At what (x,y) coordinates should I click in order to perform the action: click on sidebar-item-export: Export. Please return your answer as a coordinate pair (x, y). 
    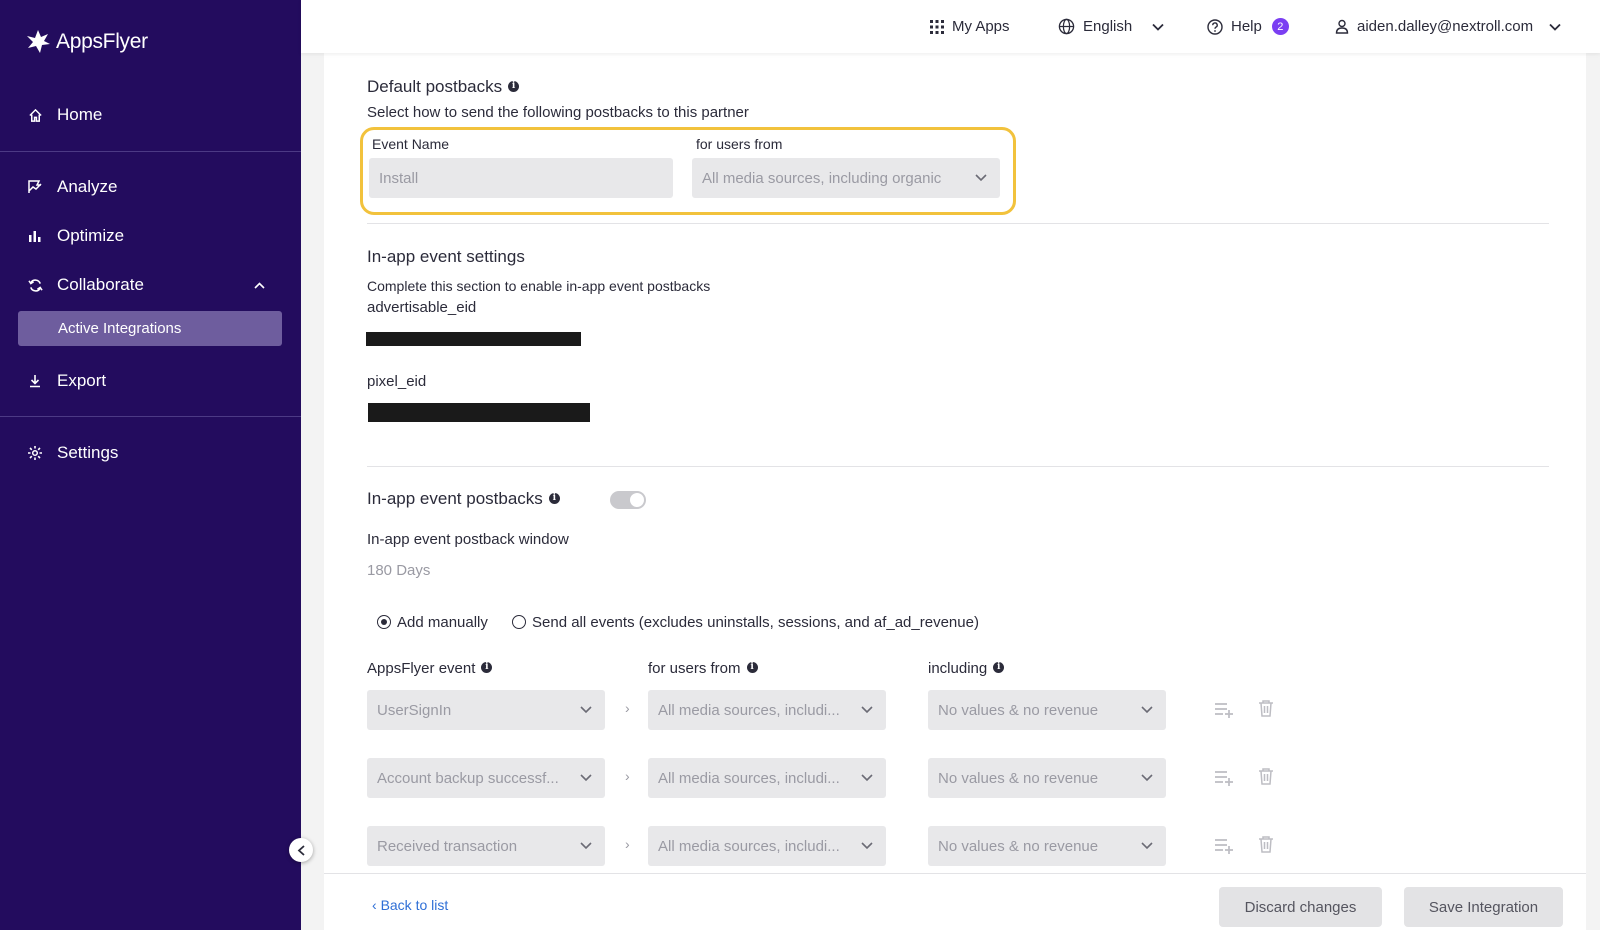
    Looking at the image, I should click on (150, 381).